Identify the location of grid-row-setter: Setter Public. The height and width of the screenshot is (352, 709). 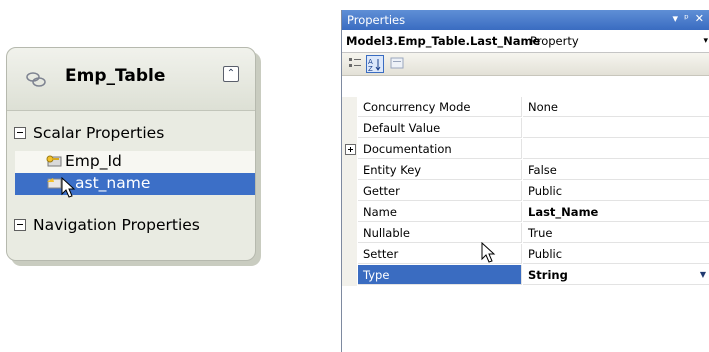
(525, 254).